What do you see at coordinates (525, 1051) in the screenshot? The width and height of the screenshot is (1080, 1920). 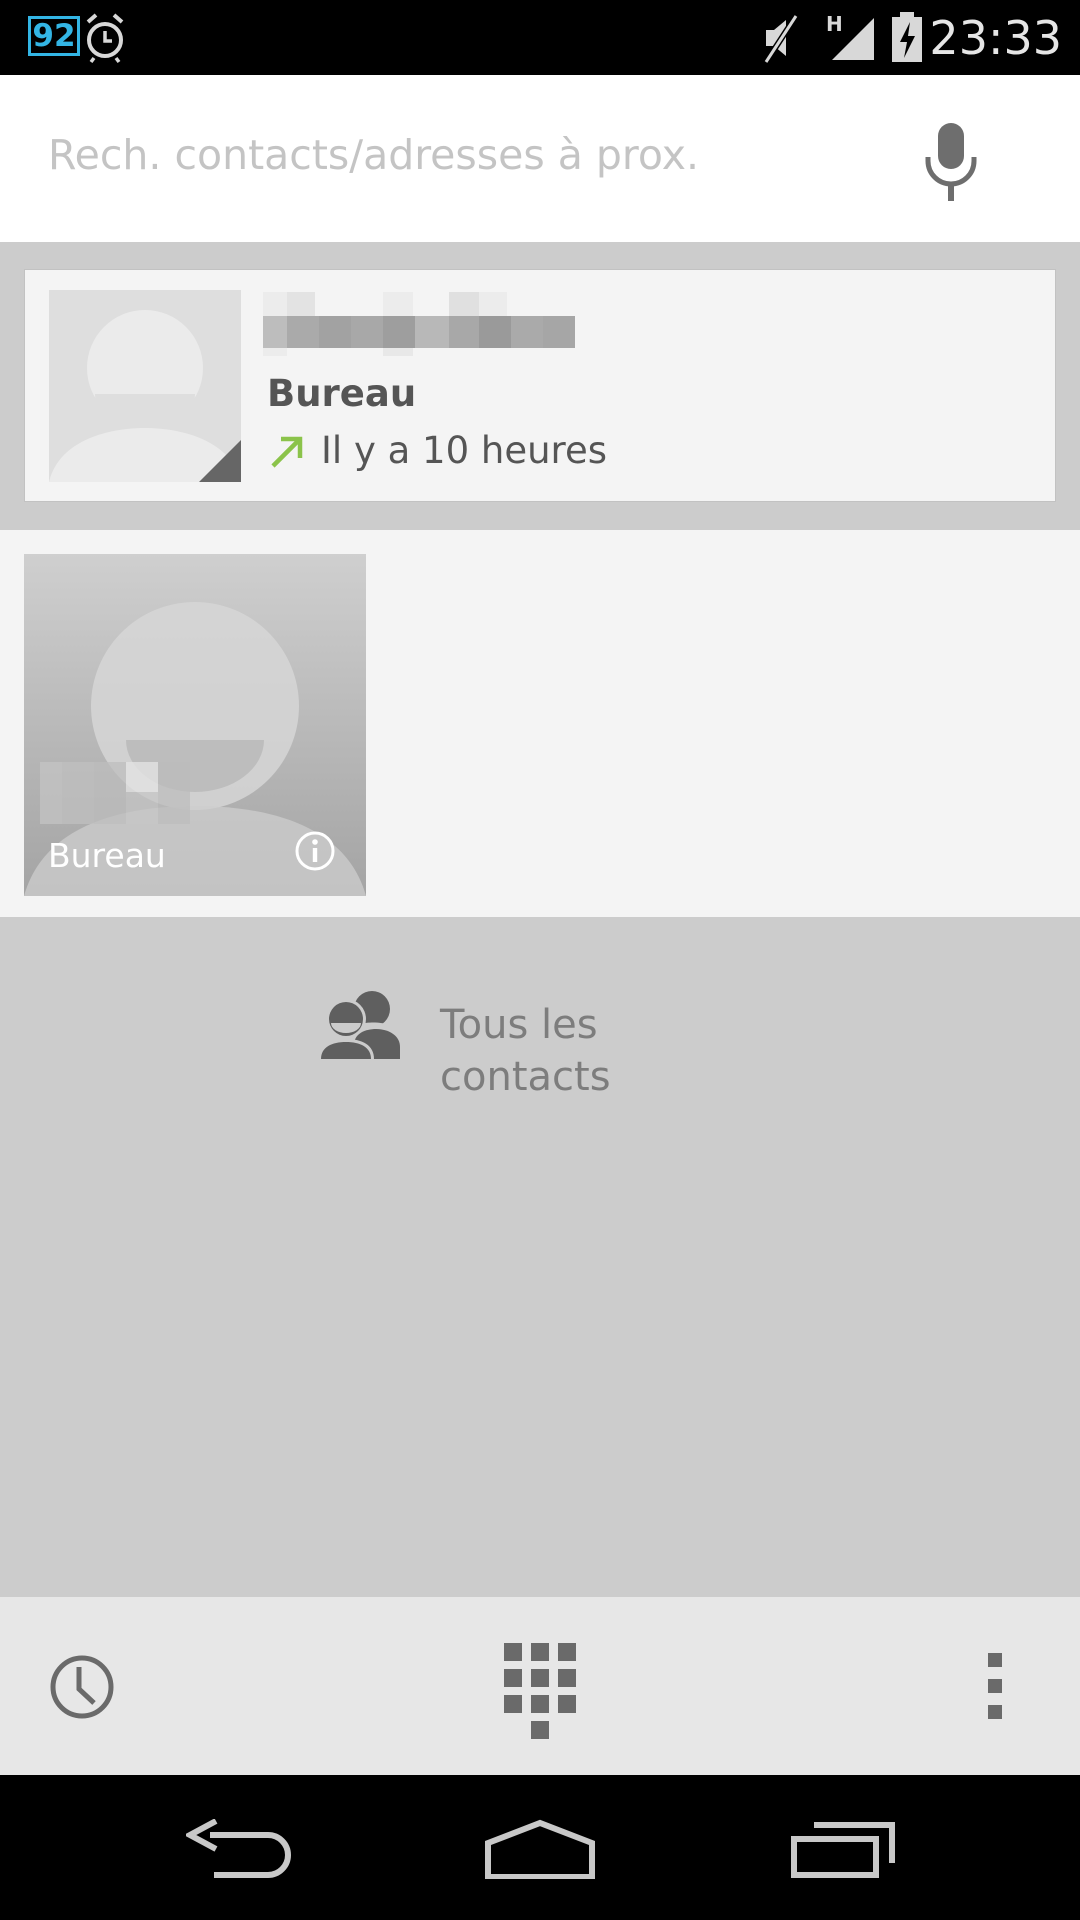 I see `all-contacts-label: Tous les contacts` at bounding box center [525, 1051].